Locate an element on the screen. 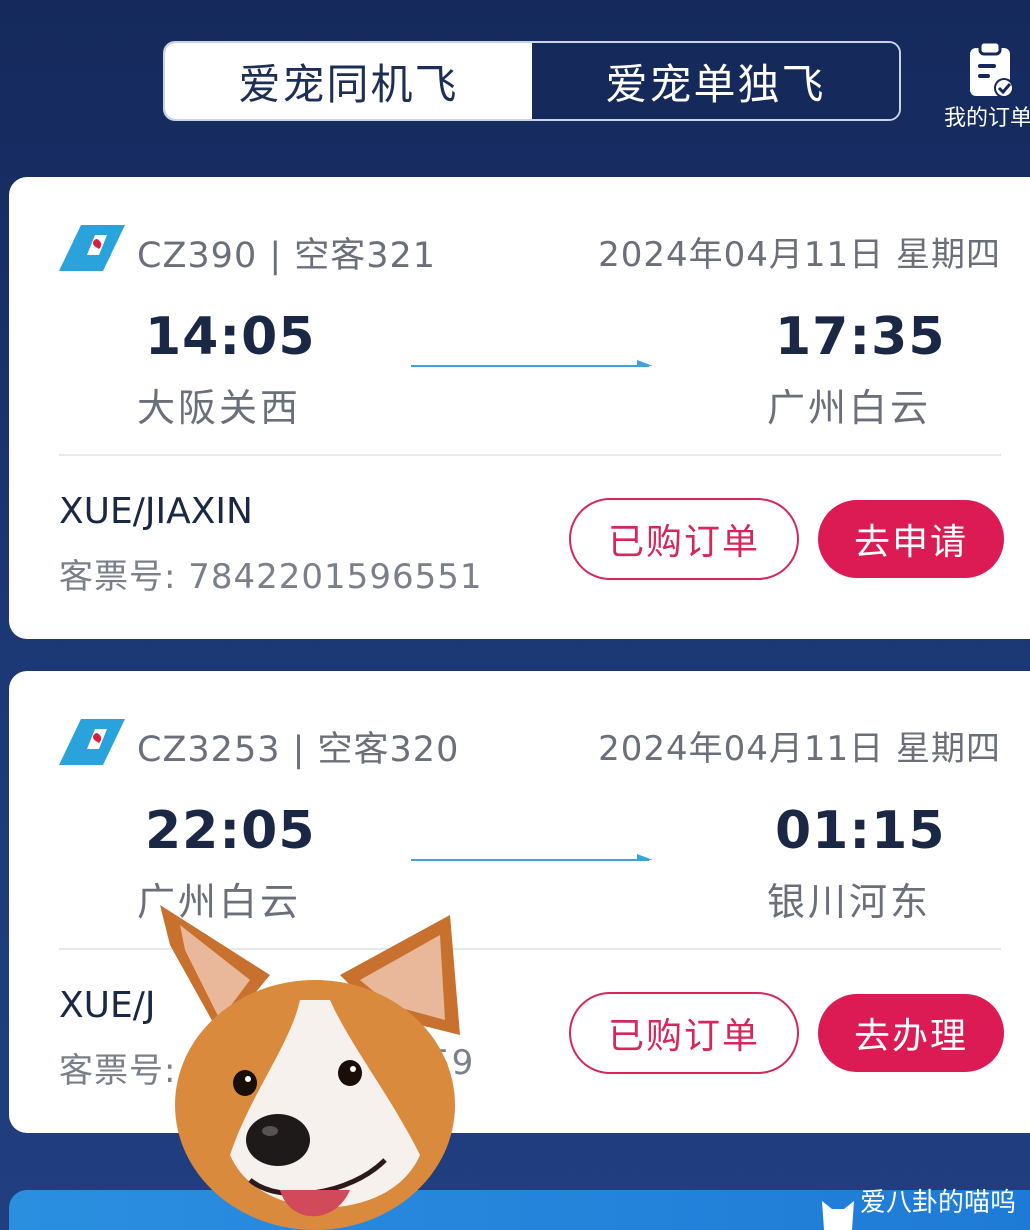  tab-pet-fly-with-owner: 爱宠同机飞 is located at coordinates (348, 81).